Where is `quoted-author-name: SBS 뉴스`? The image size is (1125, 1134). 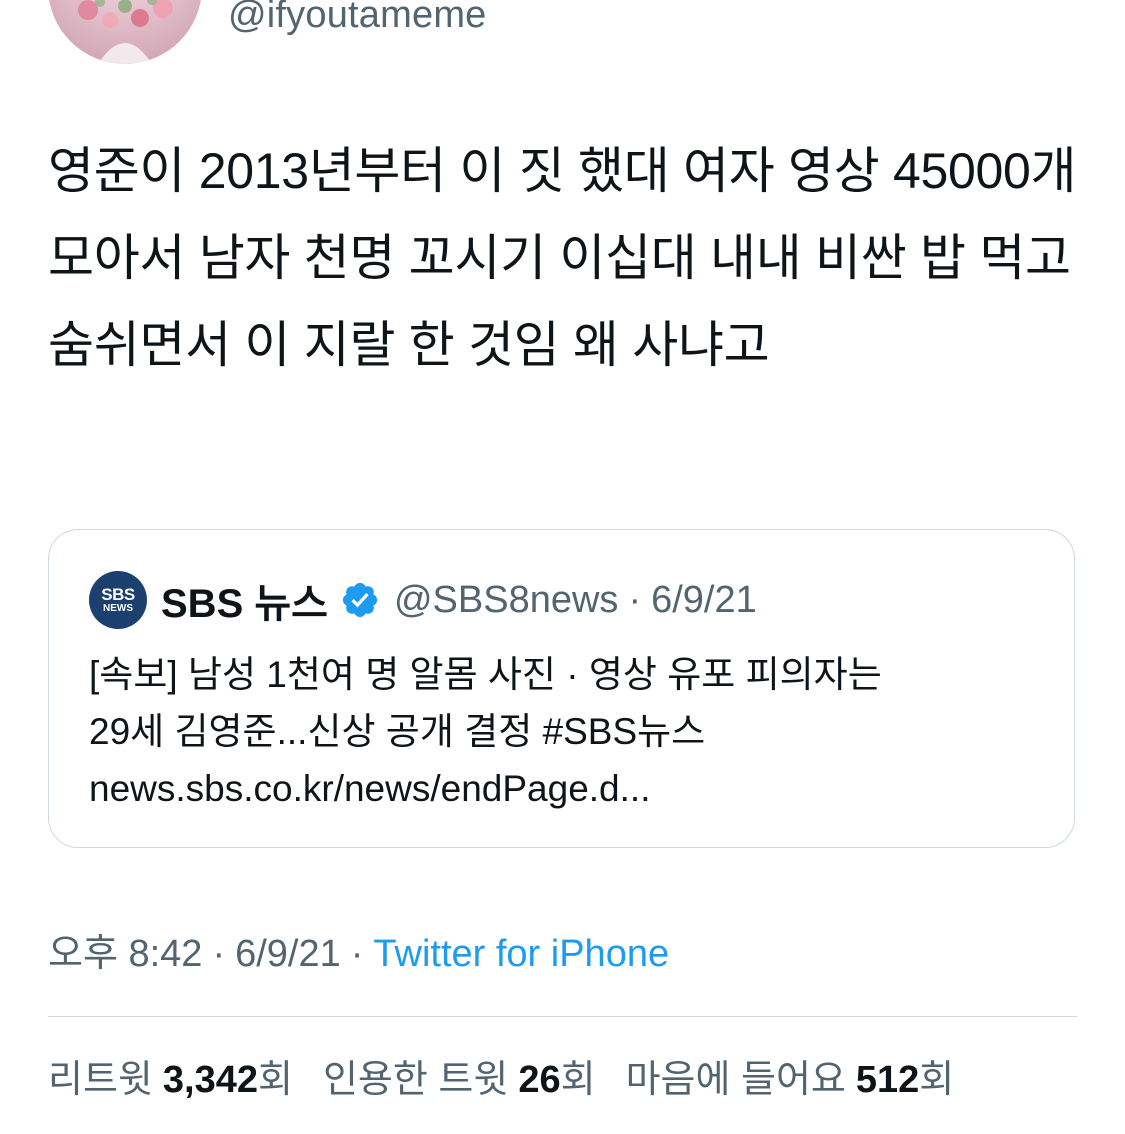
quoted-author-name: SBS 뉴스 is located at coordinates (244, 600).